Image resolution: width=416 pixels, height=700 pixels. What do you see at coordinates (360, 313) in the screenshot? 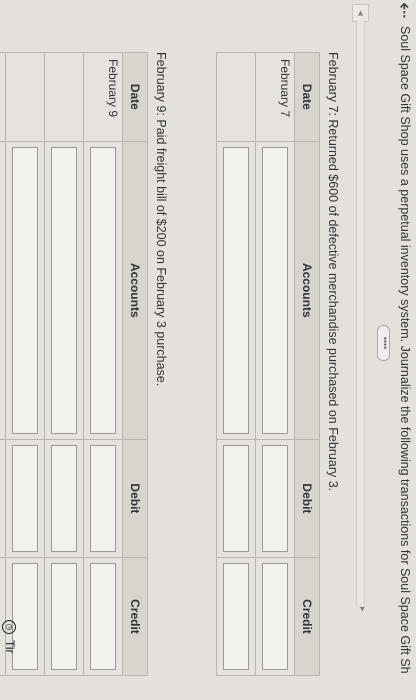
I see `horizontal-scrollbar` at bounding box center [360, 313].